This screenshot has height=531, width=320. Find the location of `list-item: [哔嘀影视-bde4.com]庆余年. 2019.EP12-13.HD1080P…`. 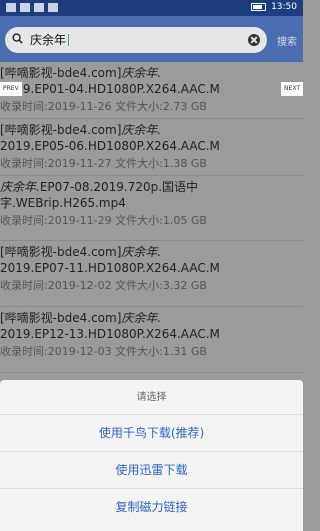

list-item: [哔嘀影视-bde4.com]庆余年. 2019.EP12-13.HD1080P… is located at coordinates (151, 340).